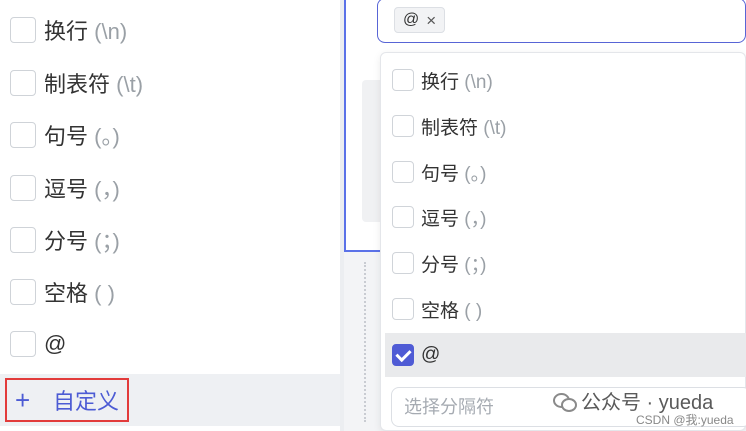 This screenshot has width=746, height=431. Describe the element at coordinates (170, 188) in the screenshot. I see `left-option-comma: 逗号 (，)` at that location.